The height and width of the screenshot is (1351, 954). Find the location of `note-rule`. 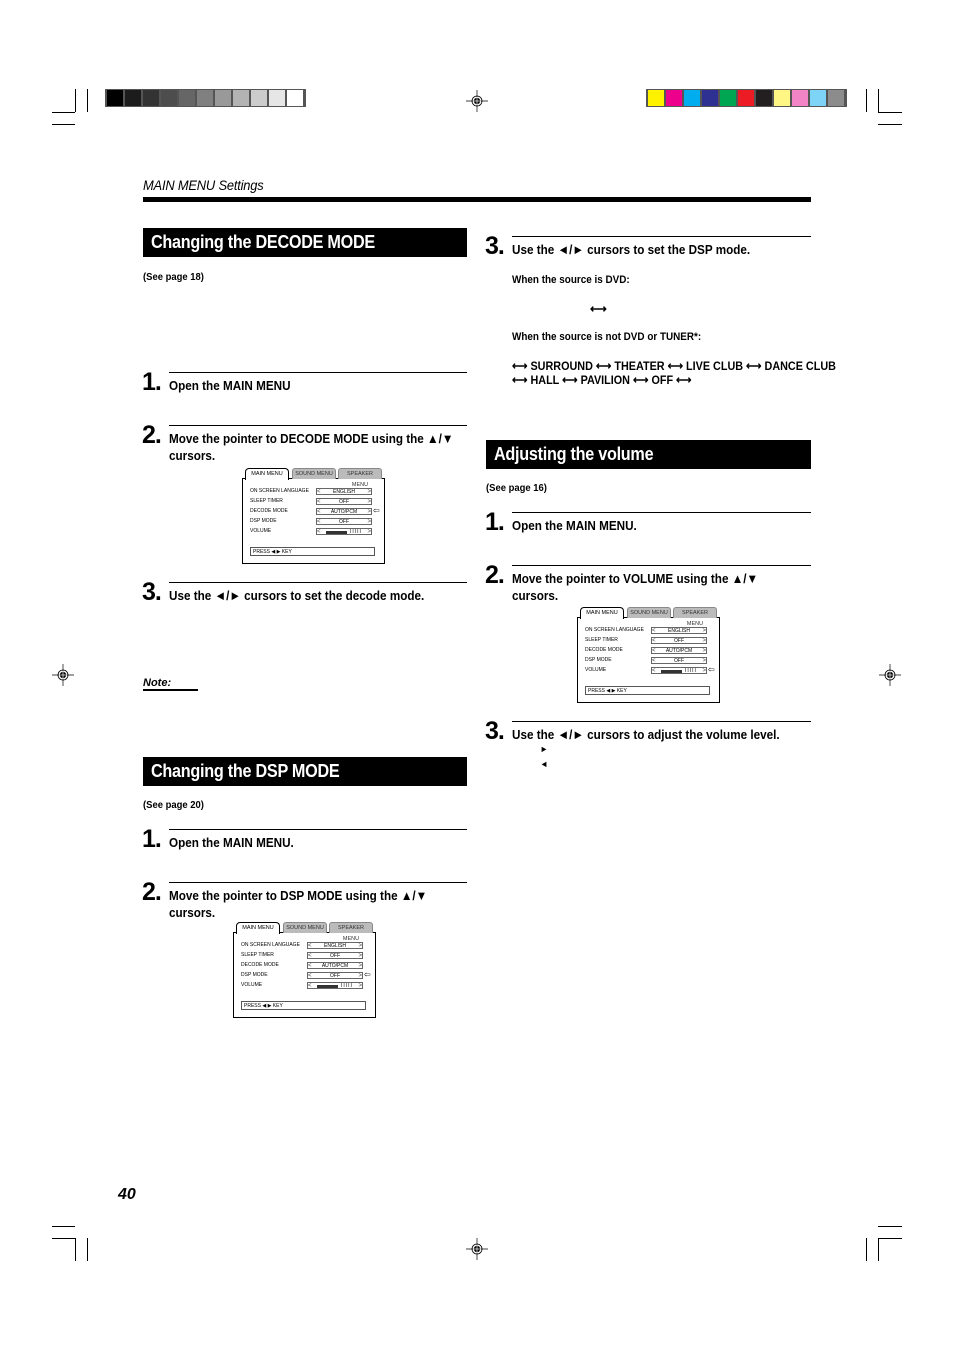

note-rule is located at coordinates (170, 690).